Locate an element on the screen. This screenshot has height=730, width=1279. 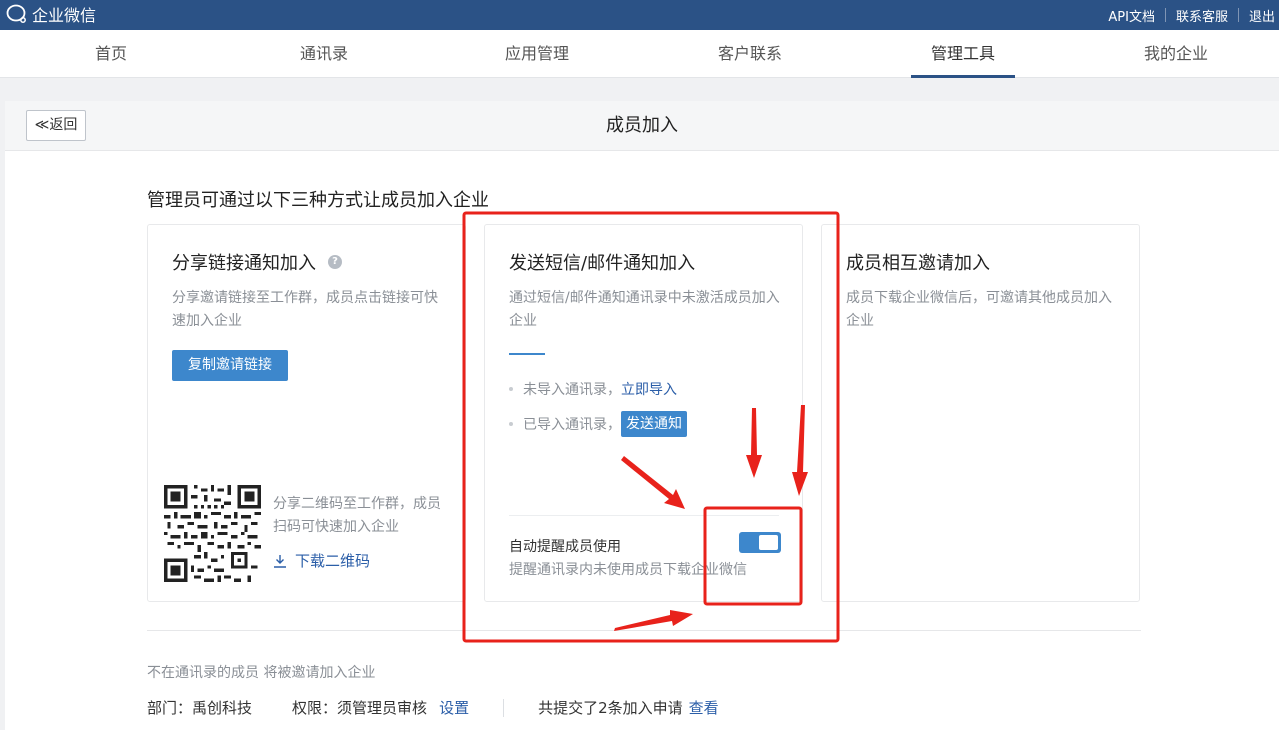
import-now-link: 立即导入 is located at coordinates (649, 389).